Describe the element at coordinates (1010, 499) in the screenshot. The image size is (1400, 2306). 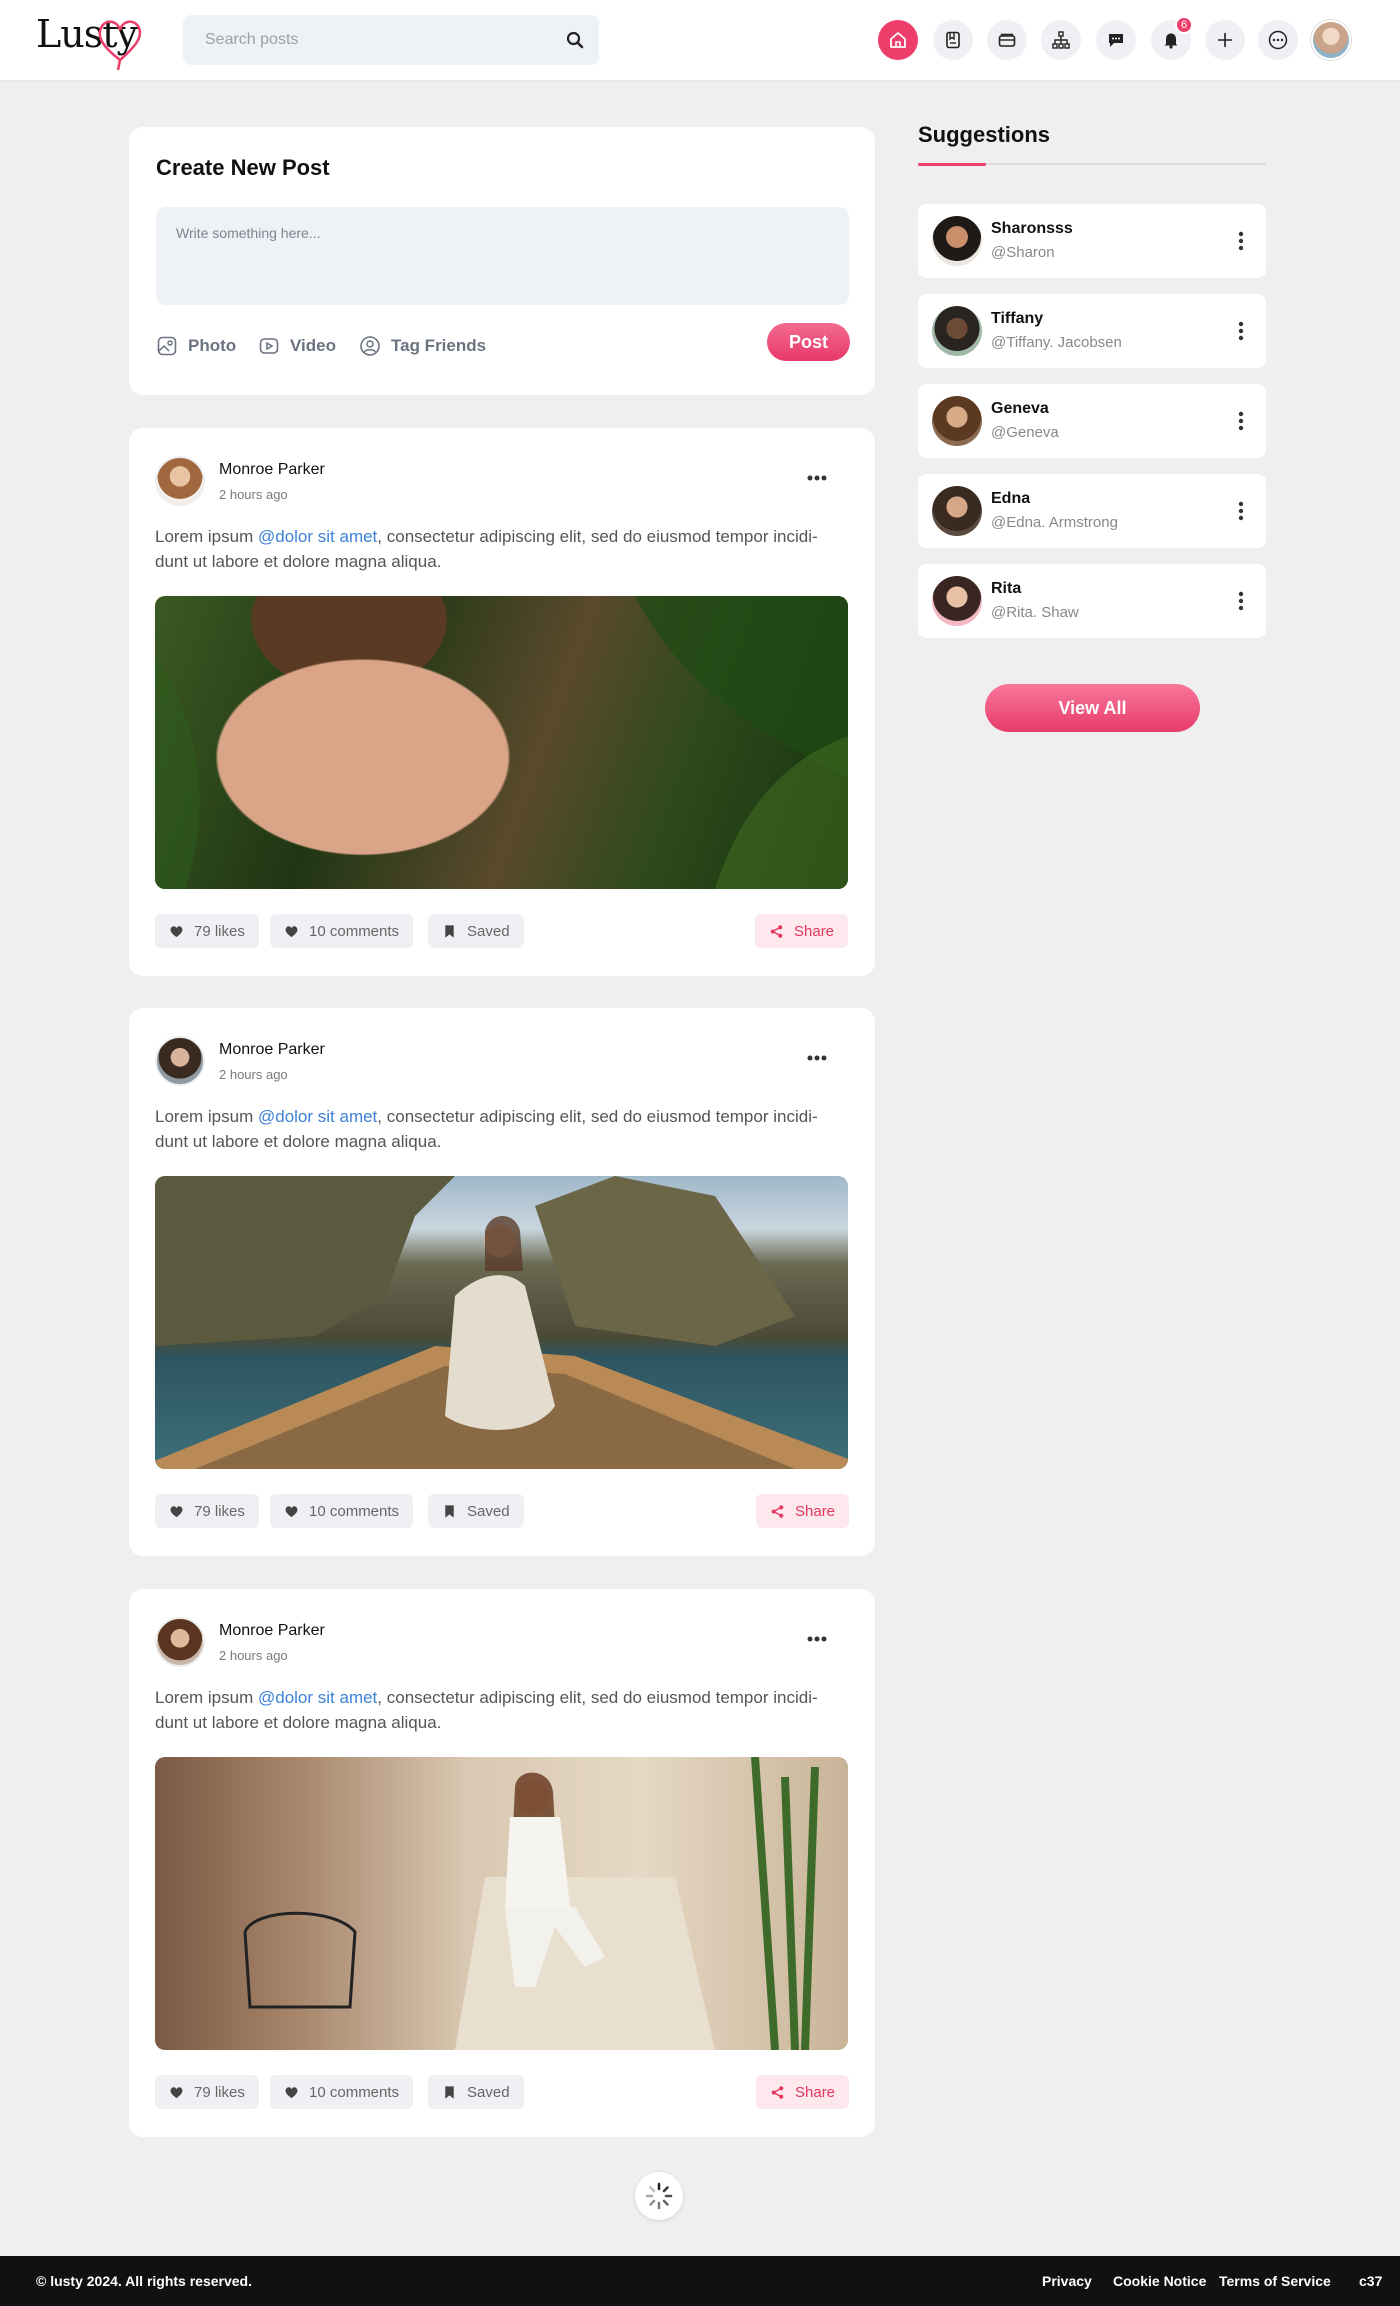
I see `suggestion-name: Edna` at that location.